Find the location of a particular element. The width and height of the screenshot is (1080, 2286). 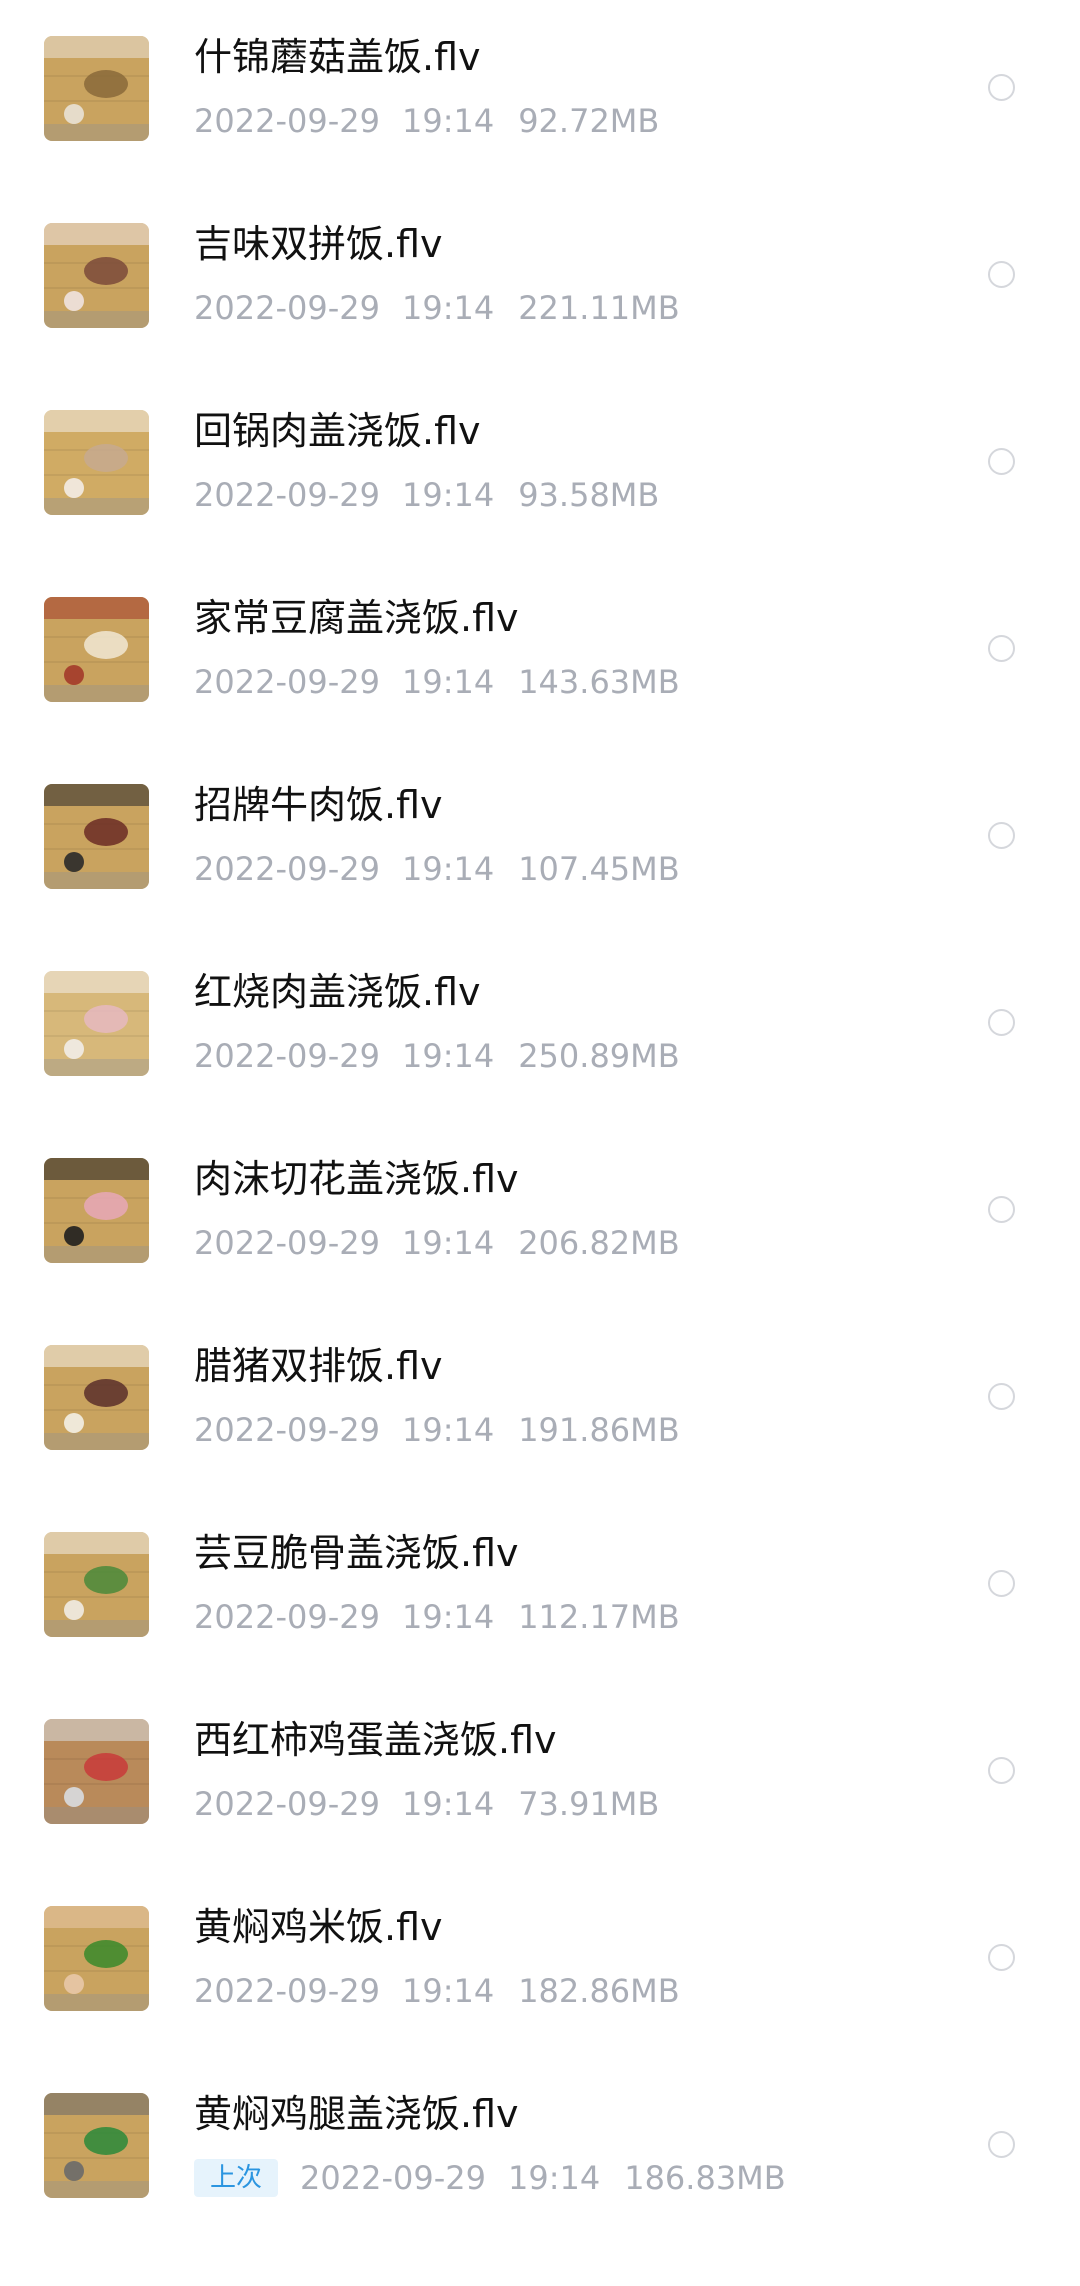

file-size: 182.86MB is located at coordinates (599, 1991).